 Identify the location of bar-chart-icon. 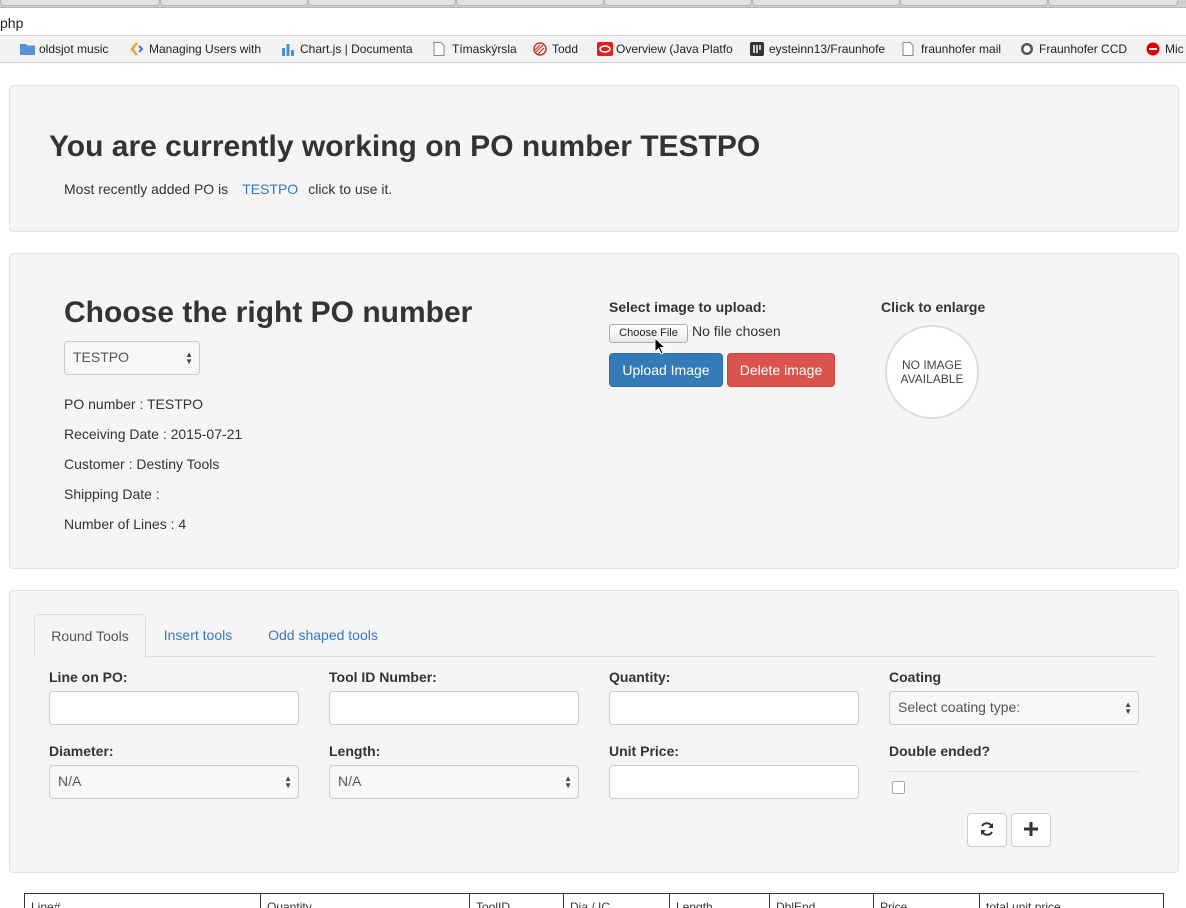
(288, 49).